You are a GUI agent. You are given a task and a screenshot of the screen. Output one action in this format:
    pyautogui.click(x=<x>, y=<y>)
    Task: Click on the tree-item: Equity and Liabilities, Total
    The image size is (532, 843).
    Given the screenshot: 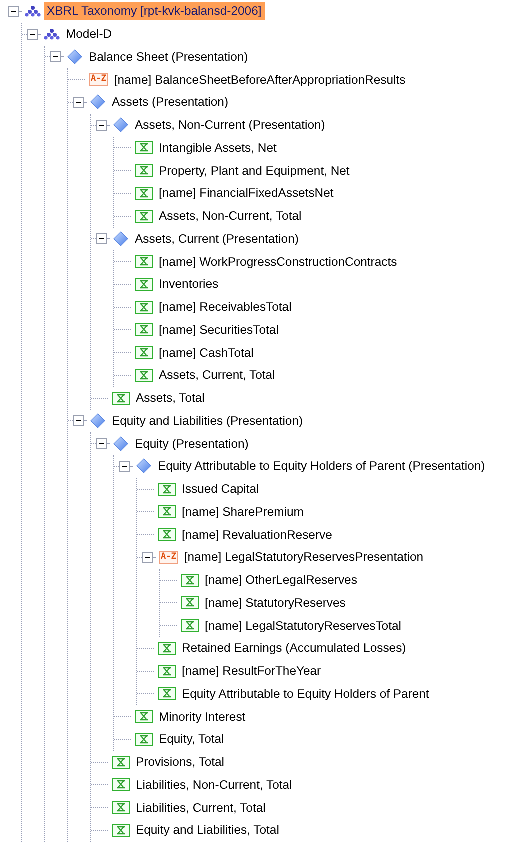 What is the action you would take?
    pyautogui.click(x=207, y=830)
    